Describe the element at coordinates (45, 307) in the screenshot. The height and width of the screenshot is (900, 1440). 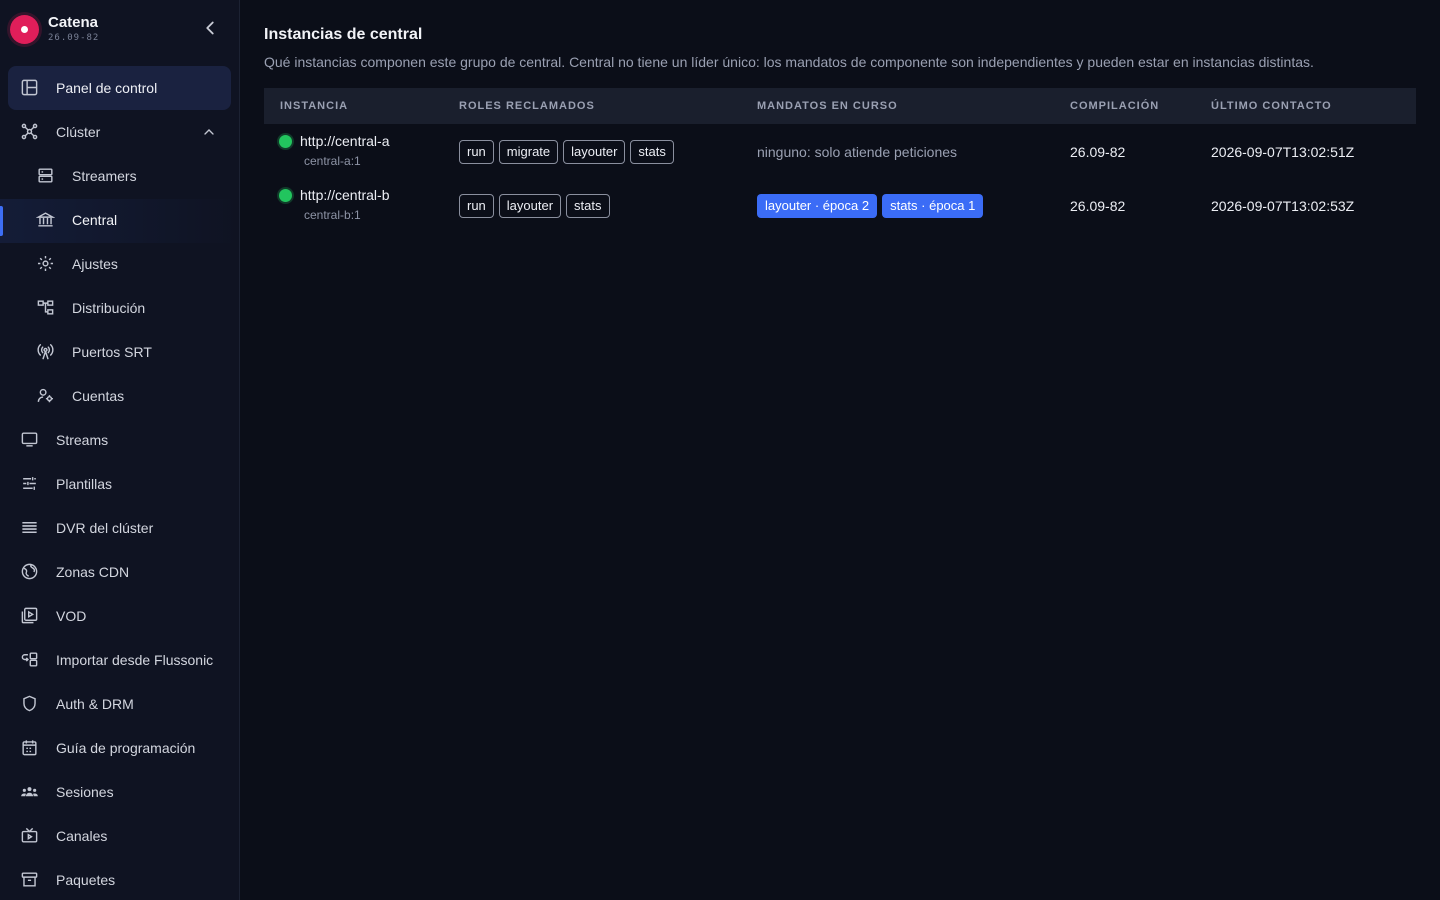
I see `distribution-icon` at that location.